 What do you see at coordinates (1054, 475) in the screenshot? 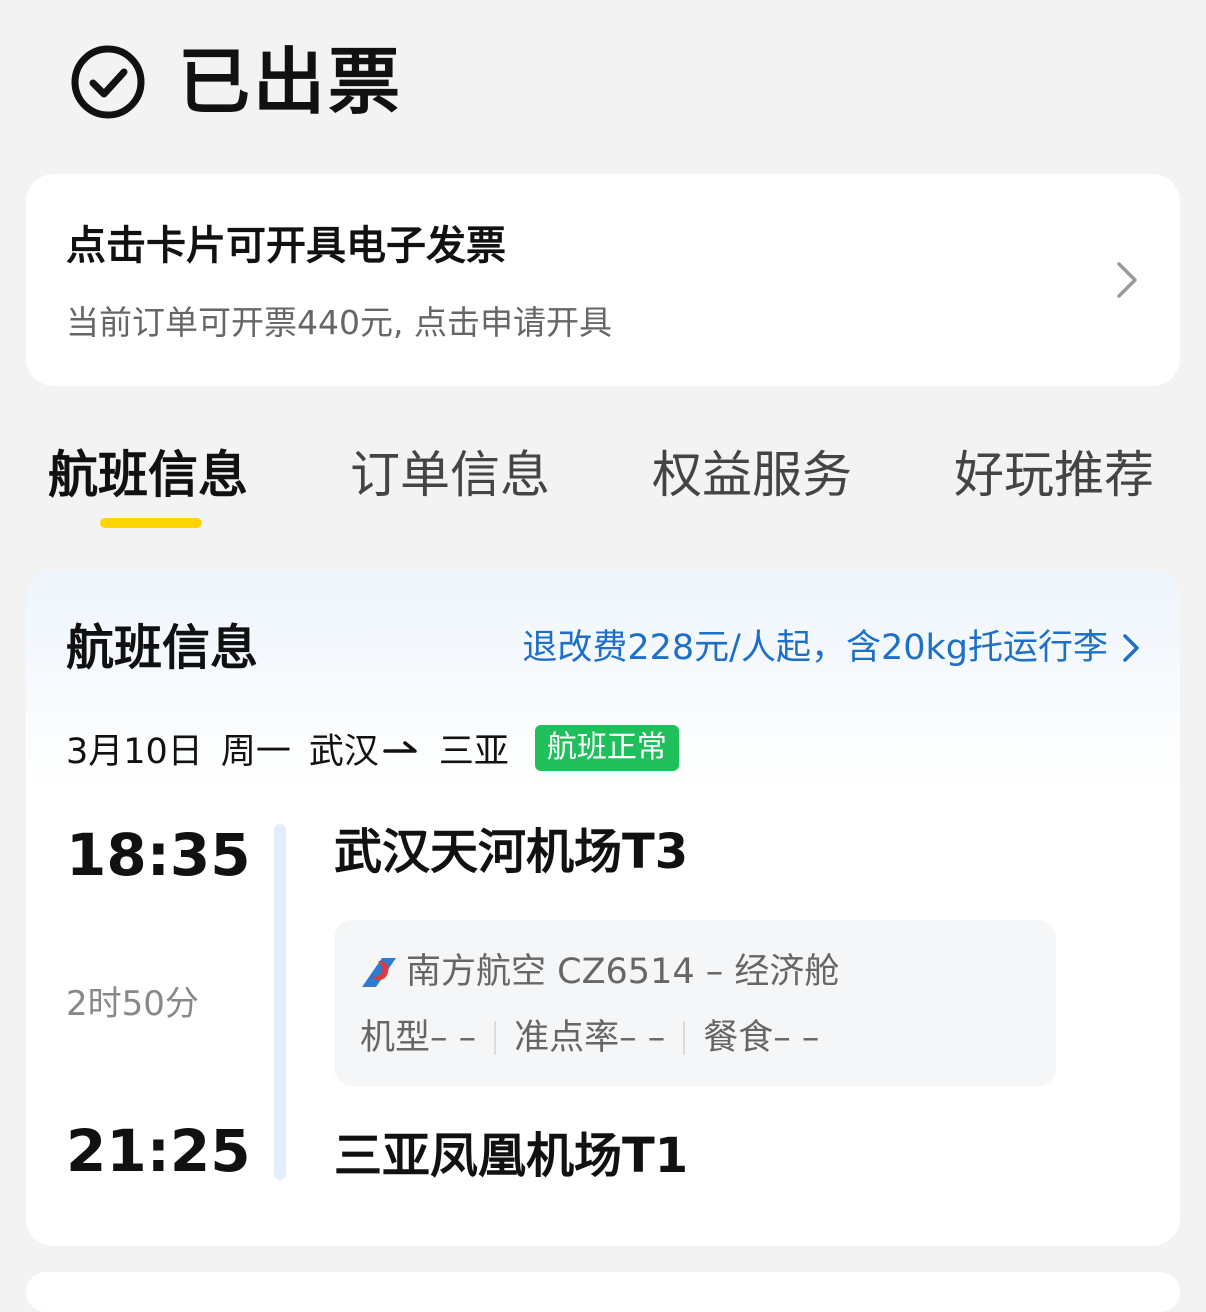
I see `tab-recommendations: 好玩推荐` at bounding box center [1054, 475].